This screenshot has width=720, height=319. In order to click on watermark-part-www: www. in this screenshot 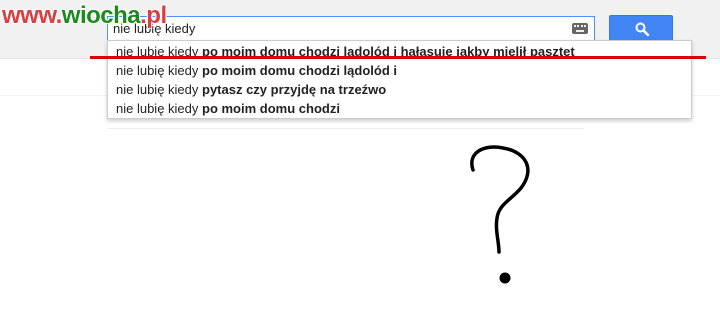, I will do `click(32, 15)`.